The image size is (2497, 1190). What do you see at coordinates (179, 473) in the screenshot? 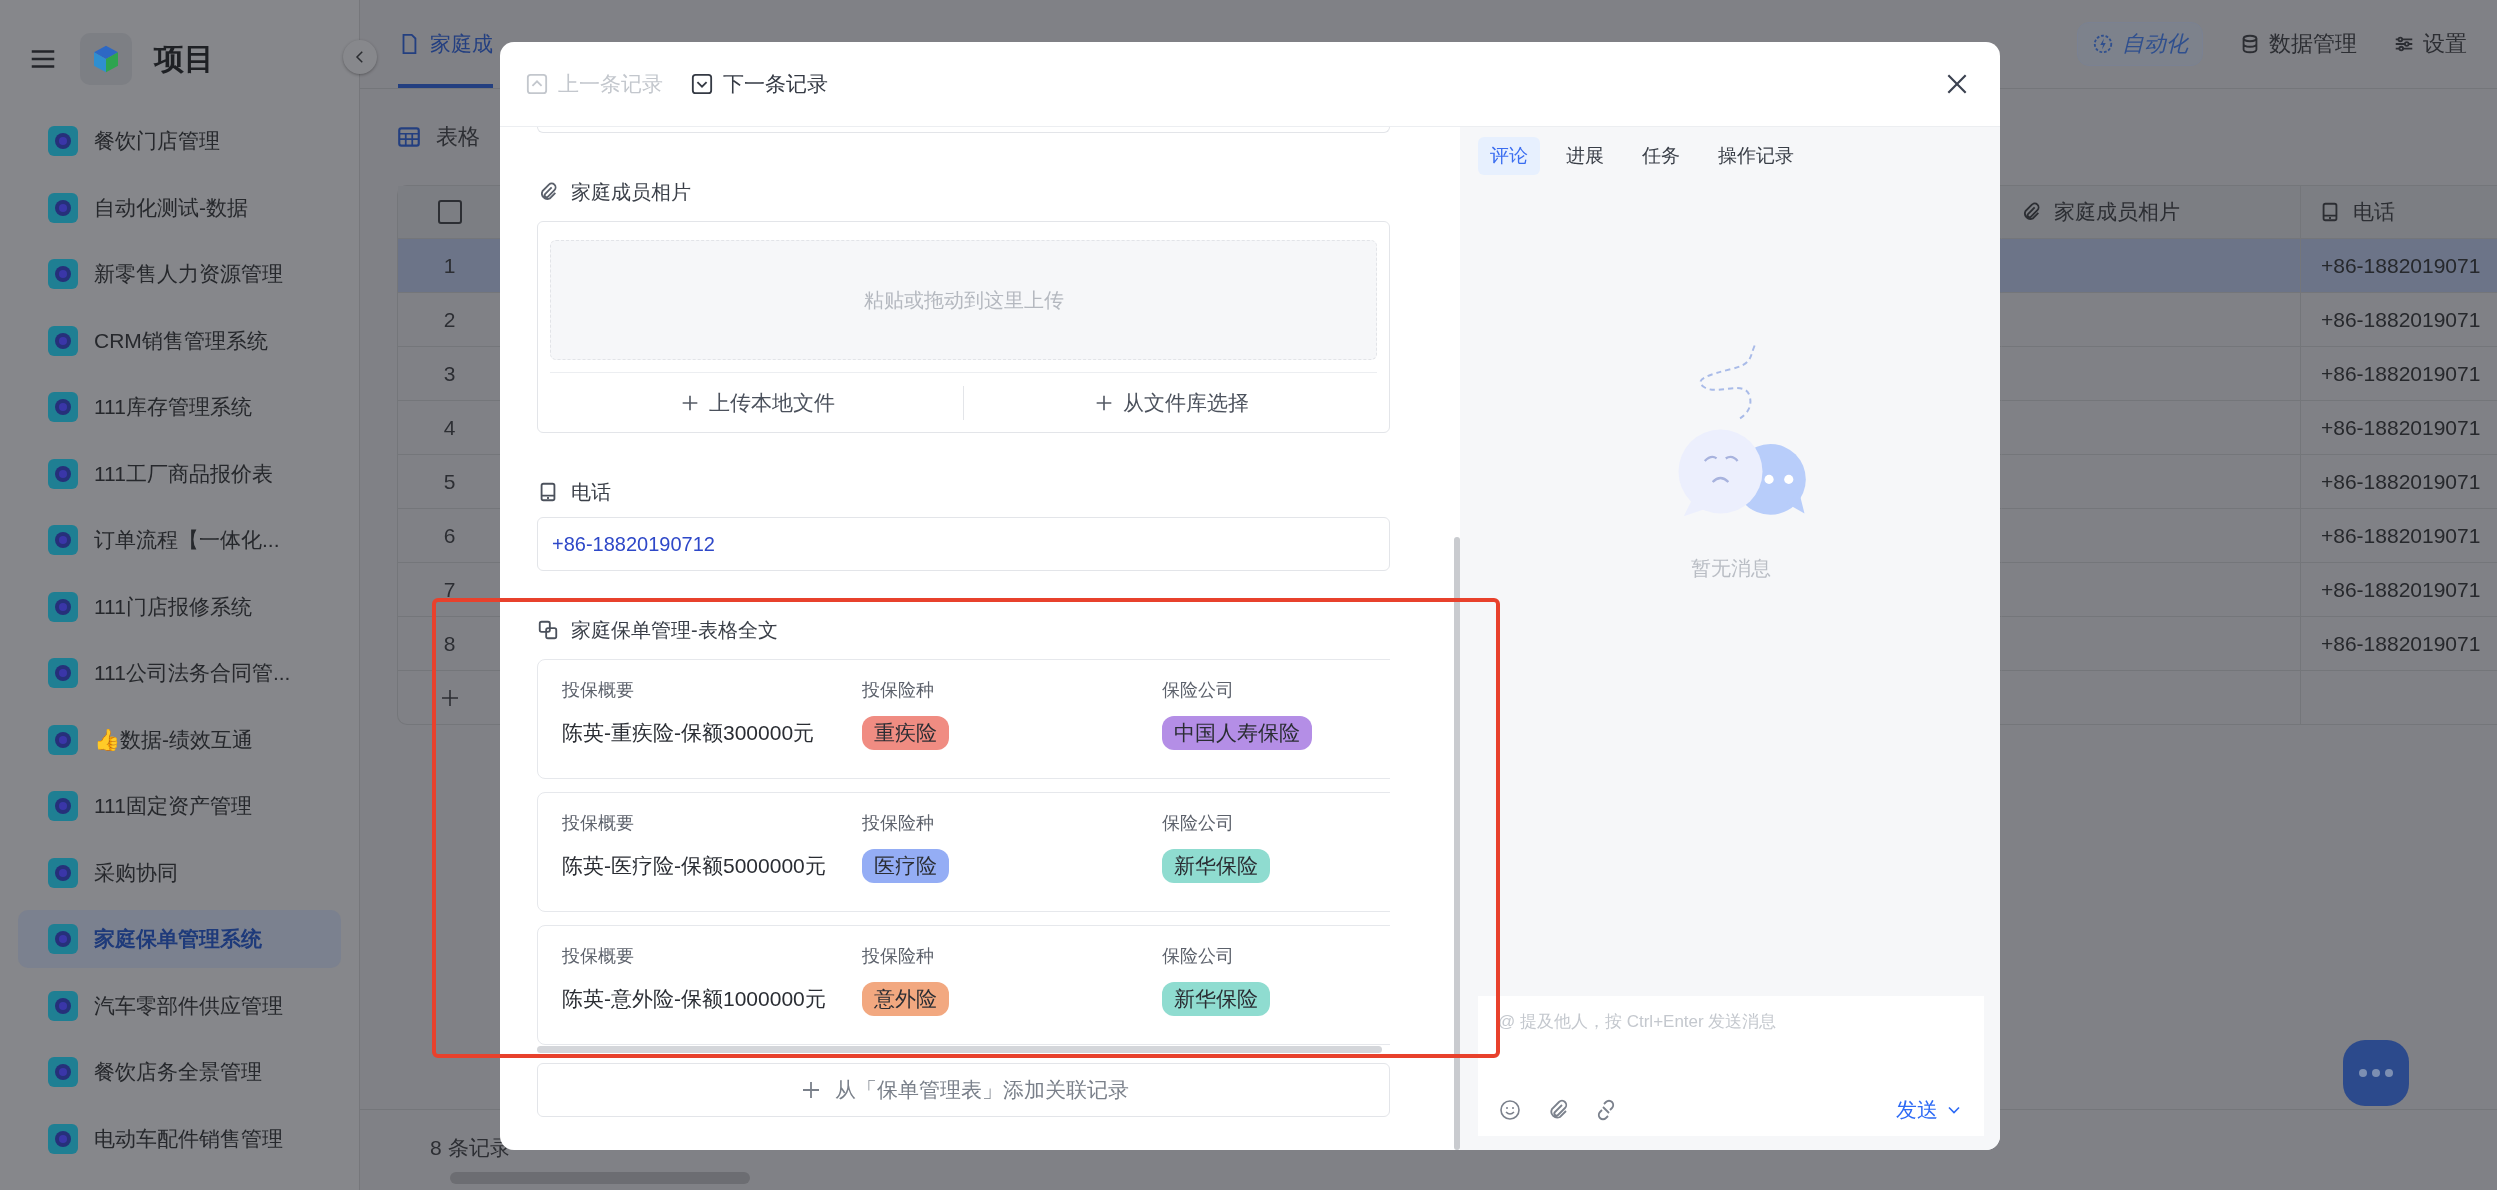
I see `sidebar-item: 111工厂商品报价表` at bounding box center [179, 473].